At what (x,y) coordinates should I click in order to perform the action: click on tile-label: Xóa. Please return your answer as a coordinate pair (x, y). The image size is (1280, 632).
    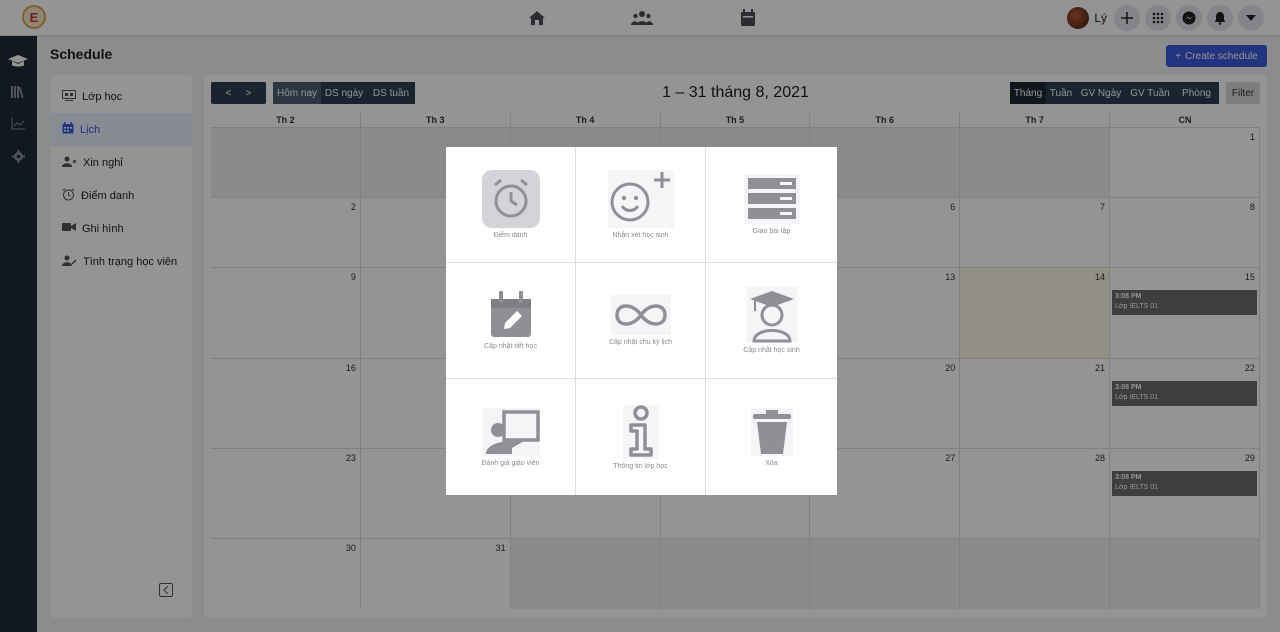
    Looking at the image, I should click on (771, 463).